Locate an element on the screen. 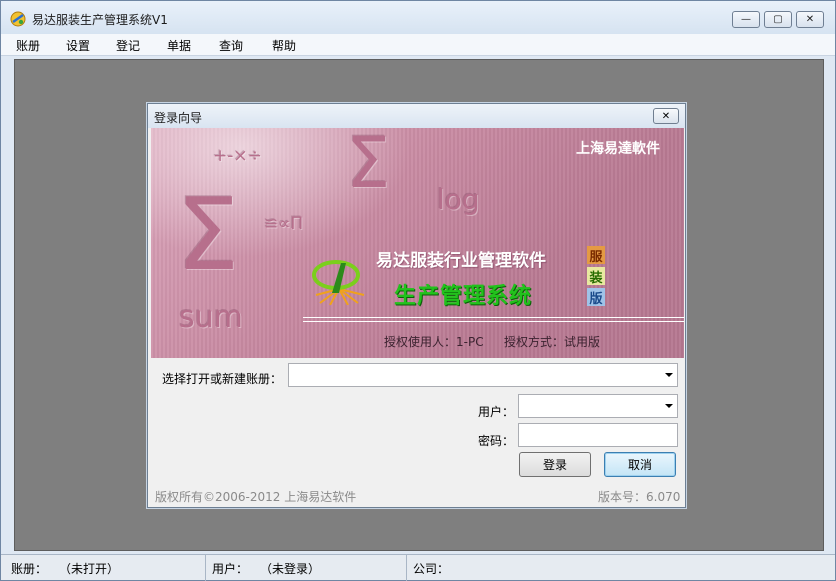 The width and height of the screenshot is (836, 581). status-user: 用户： （未登录） is located at coordinates (307, 568).